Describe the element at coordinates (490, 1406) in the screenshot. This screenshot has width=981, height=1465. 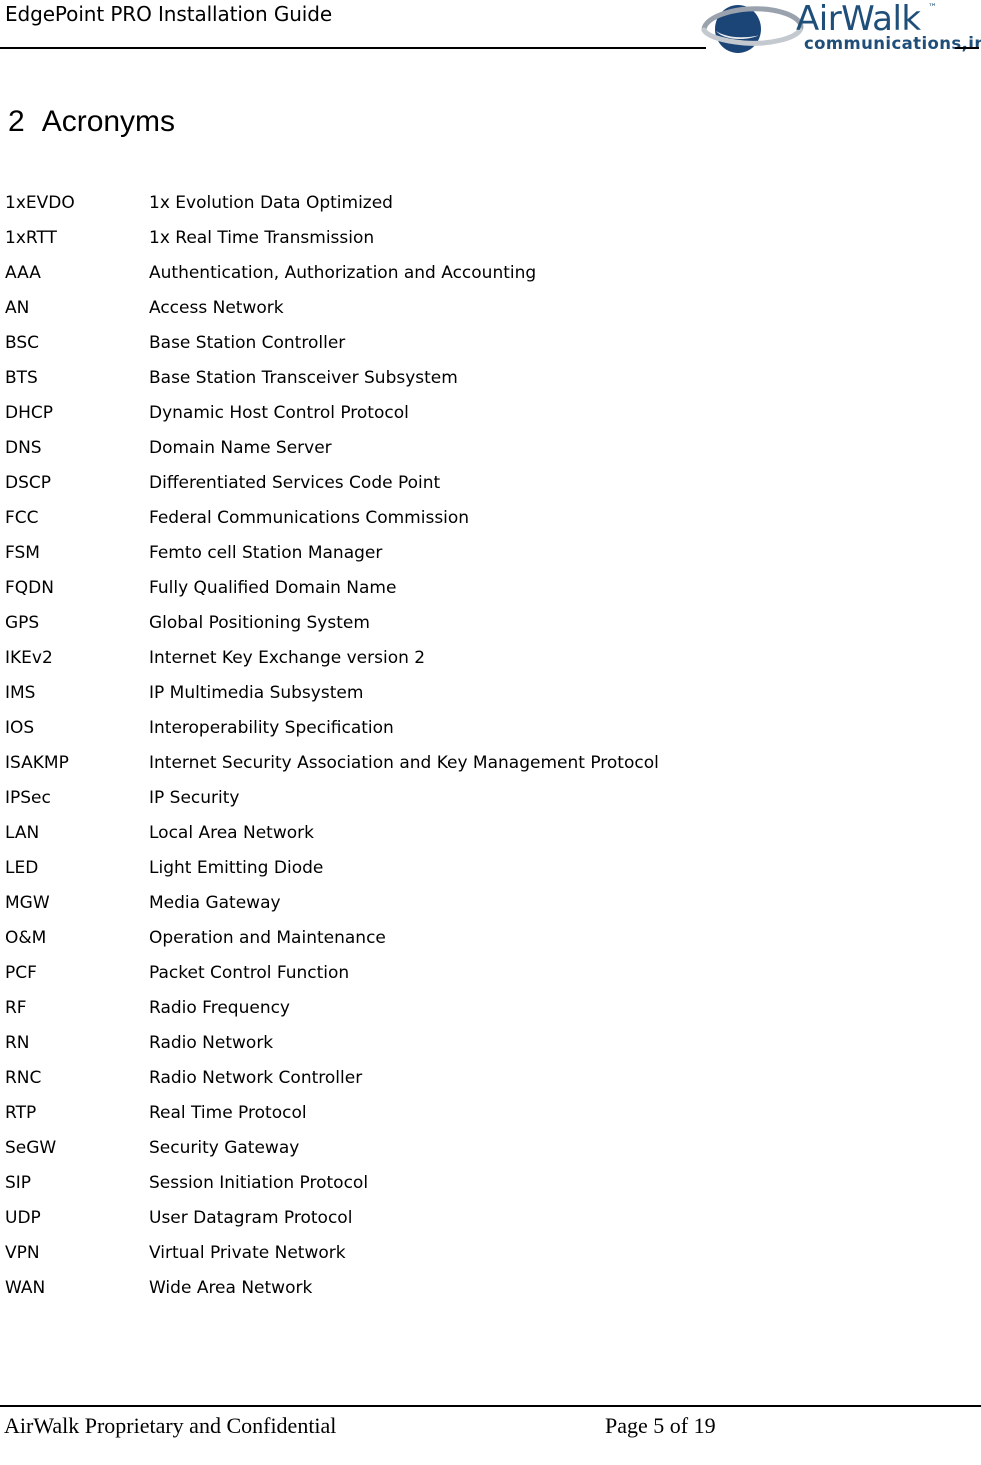
I see `footer-divider` at that location.